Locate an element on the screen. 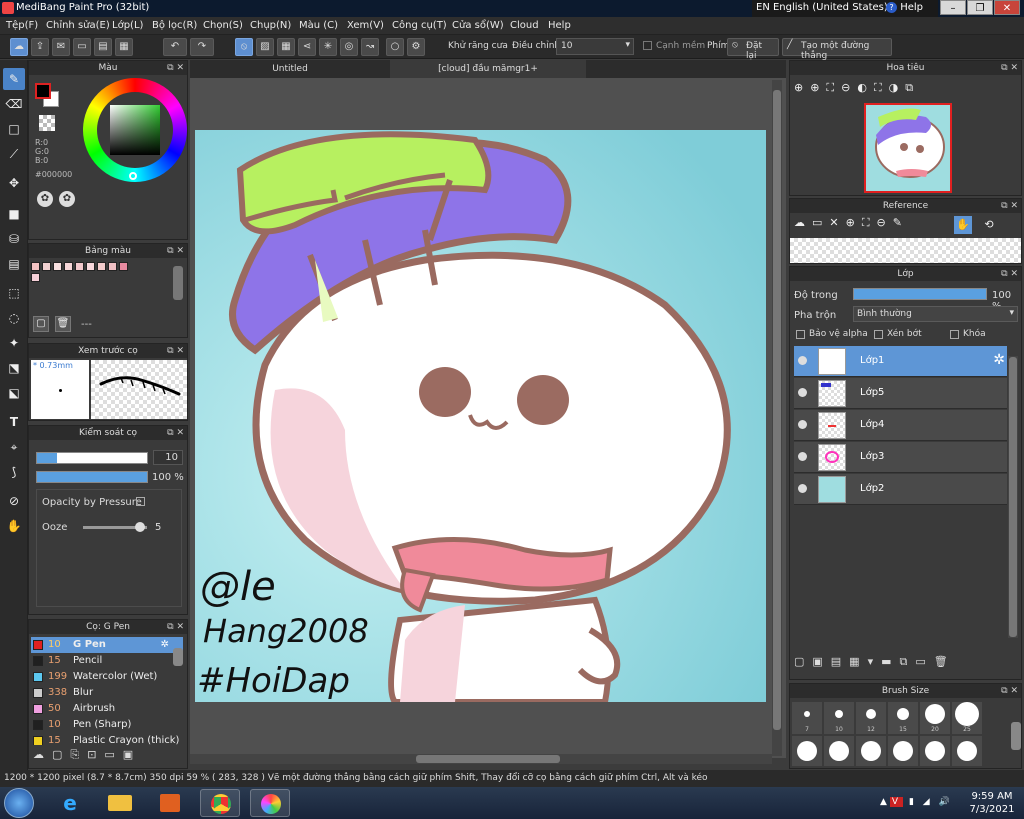  brush-size-option: 10 is located at coordinates (839, 718).